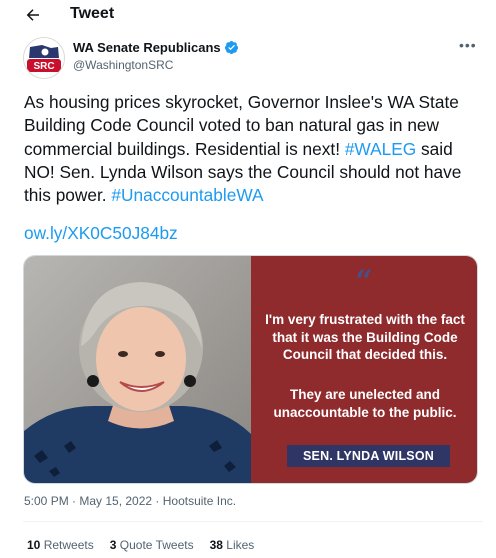 The height and width of the screenshot is (558, 496). I want to click on more-options-button: •••, so click(468, 45).